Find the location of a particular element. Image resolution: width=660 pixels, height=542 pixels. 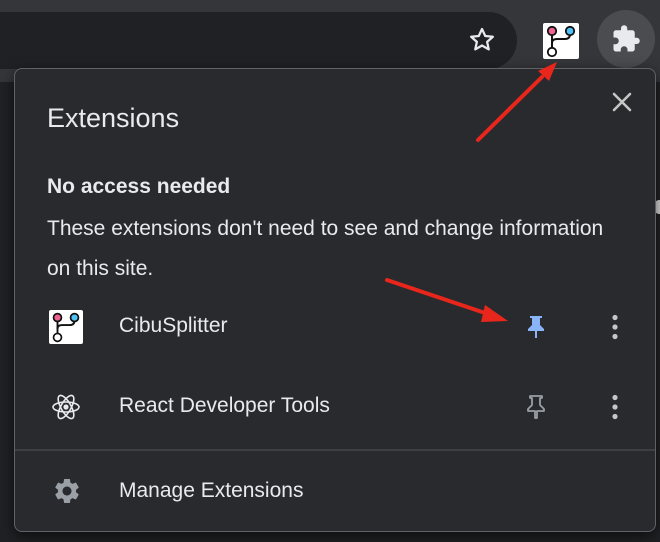

cibusplitter-toolbar-button is located at coordinates (561, 41).